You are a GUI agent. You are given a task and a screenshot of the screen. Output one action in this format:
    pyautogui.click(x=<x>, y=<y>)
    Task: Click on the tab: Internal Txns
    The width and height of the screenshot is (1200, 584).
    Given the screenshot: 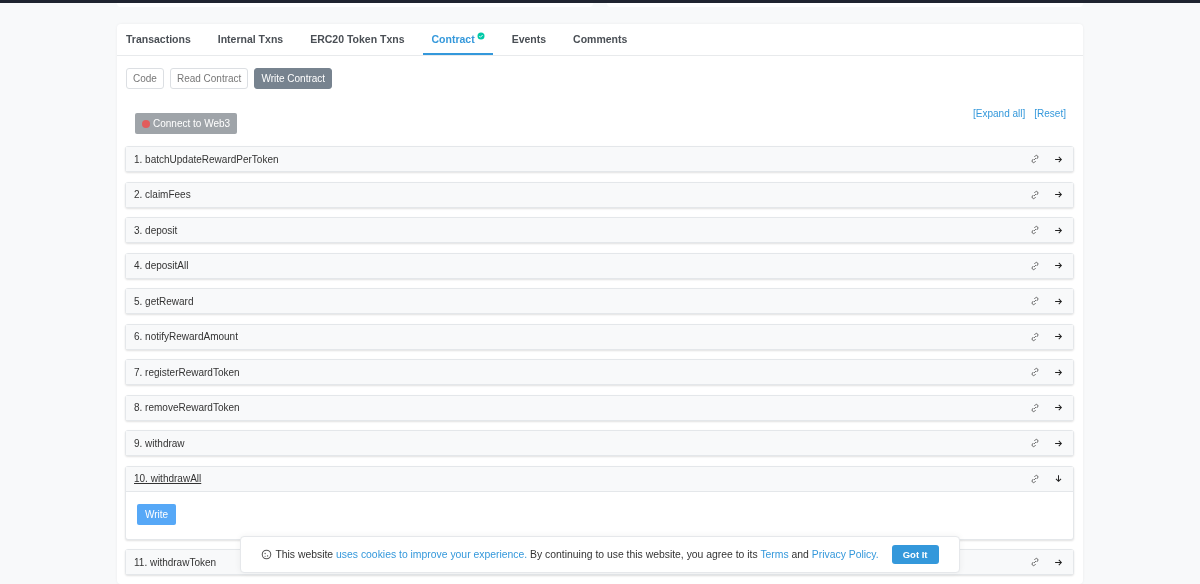 What is the action you would take?
    pyautogui.click(x=250, y=39)
    